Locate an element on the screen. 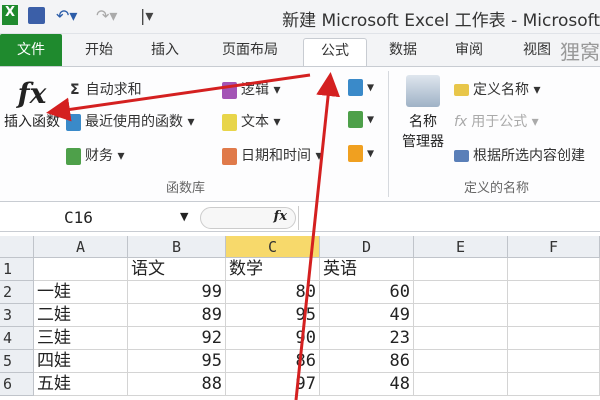  define-name-button: 定义名称 ▾ is located at coordinates (497, 89).